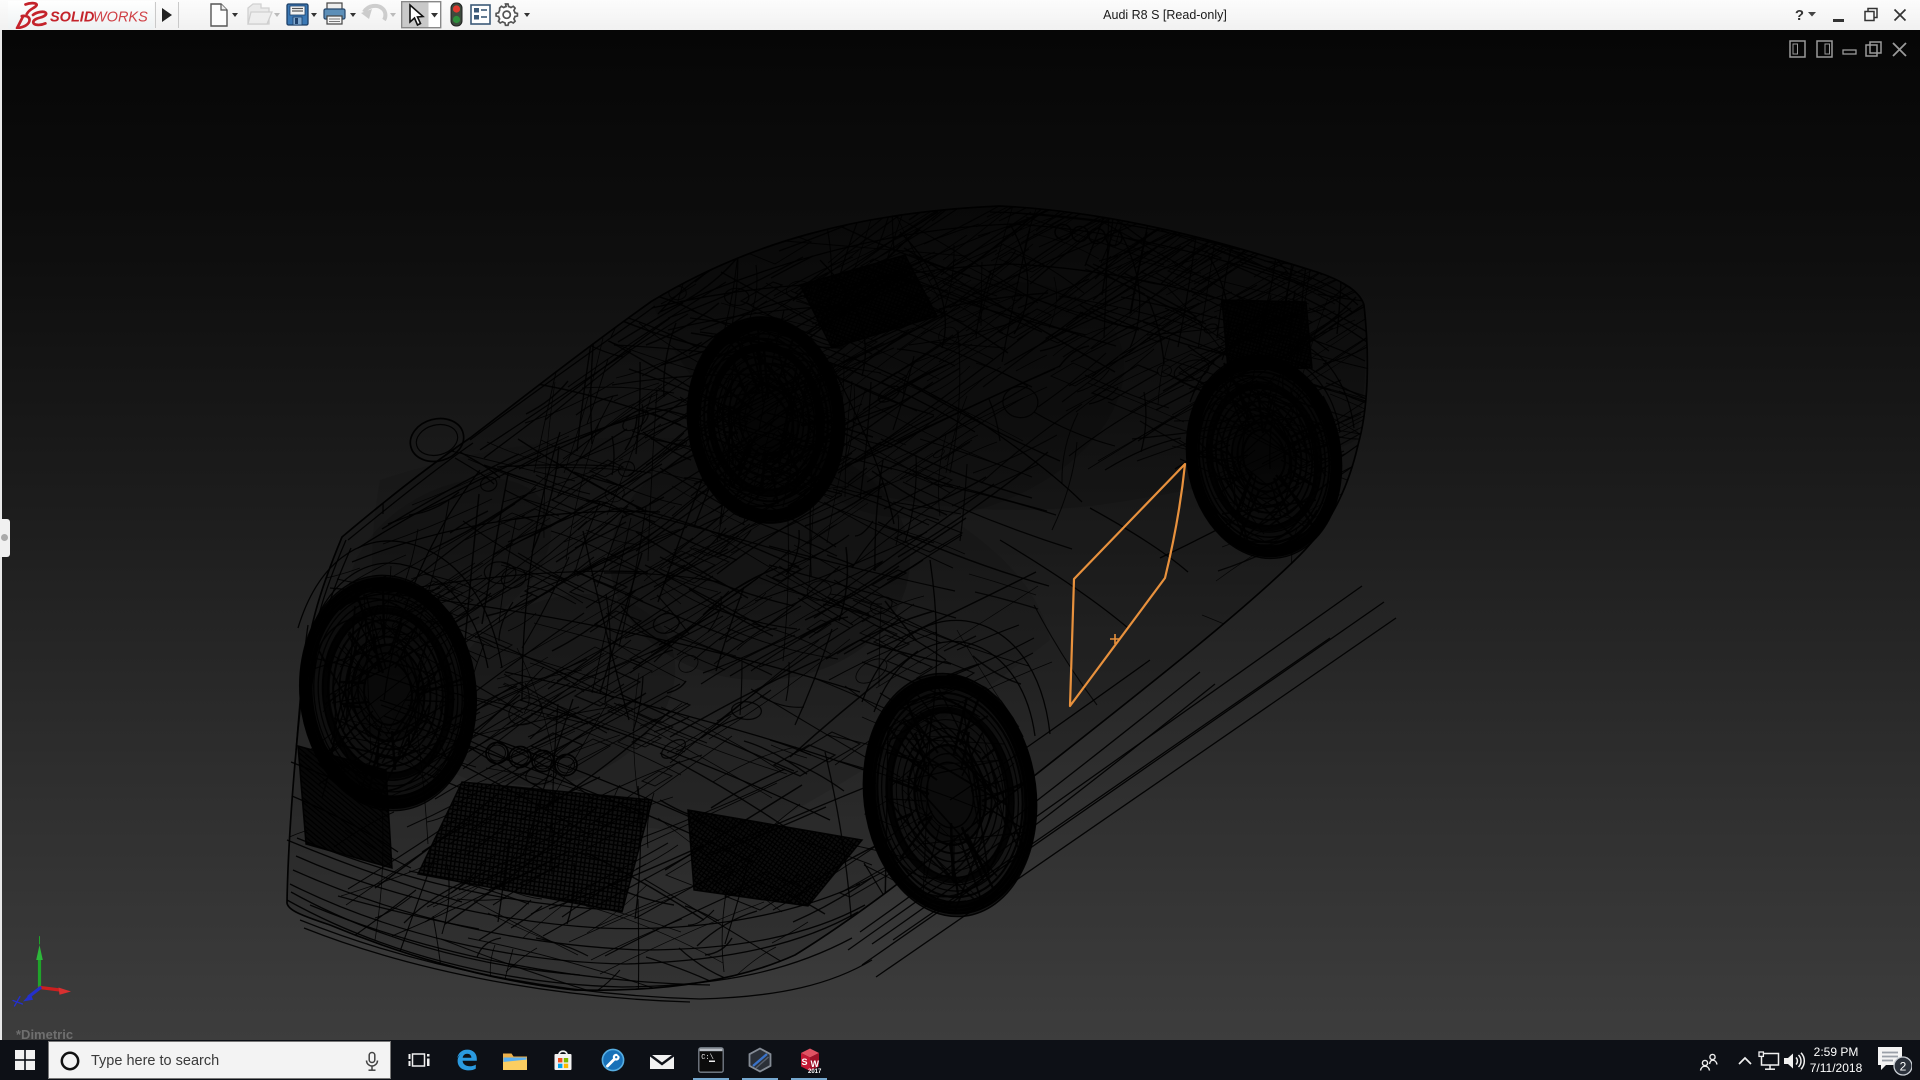 This screenshot has width=1920, height=1080. Describe the element at coordinates (72, 18) in the screenshot. I see `svg-text: SOLID` at that location.